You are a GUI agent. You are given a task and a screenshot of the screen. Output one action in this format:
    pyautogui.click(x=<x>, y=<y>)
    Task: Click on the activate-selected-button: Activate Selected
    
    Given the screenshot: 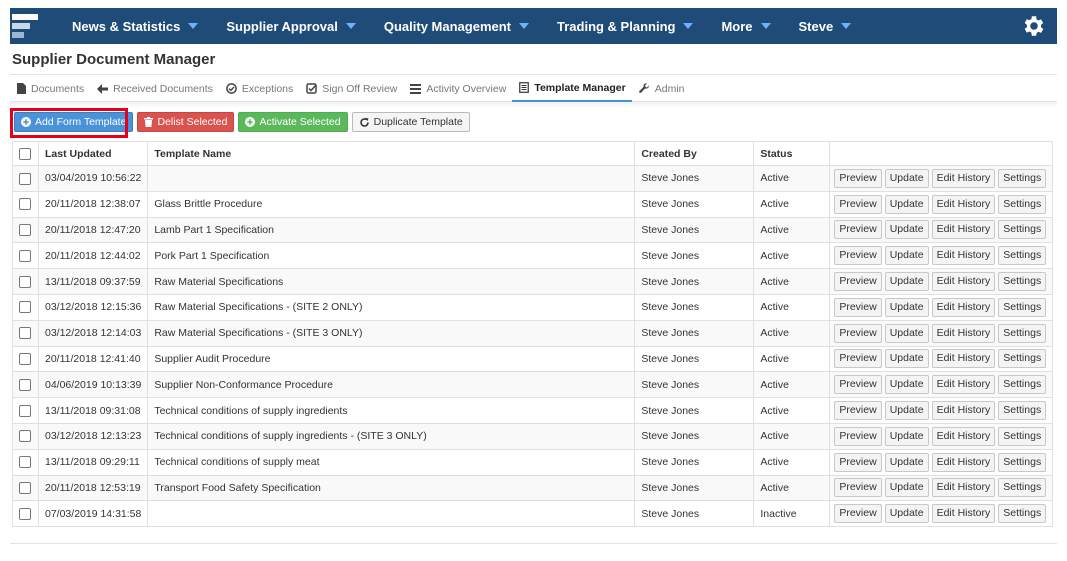 What is the action you would take?
    pyautogui.click(x=293, y=122)
    